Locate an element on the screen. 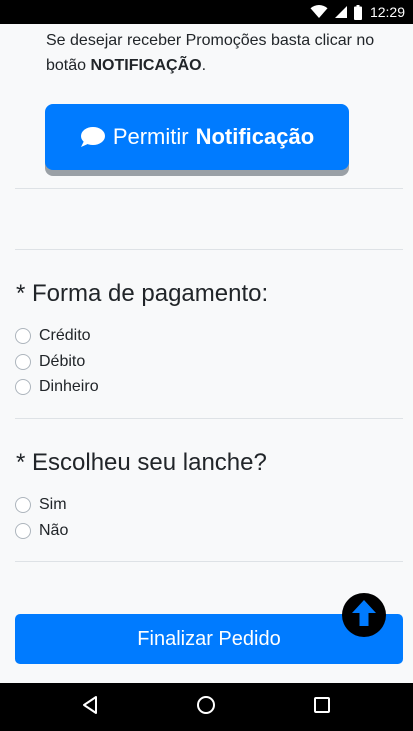 This screenshot has width=413, height=731. sandwich-section-title: * Escolheu seu lanche? is located at coordinates (141, 462).